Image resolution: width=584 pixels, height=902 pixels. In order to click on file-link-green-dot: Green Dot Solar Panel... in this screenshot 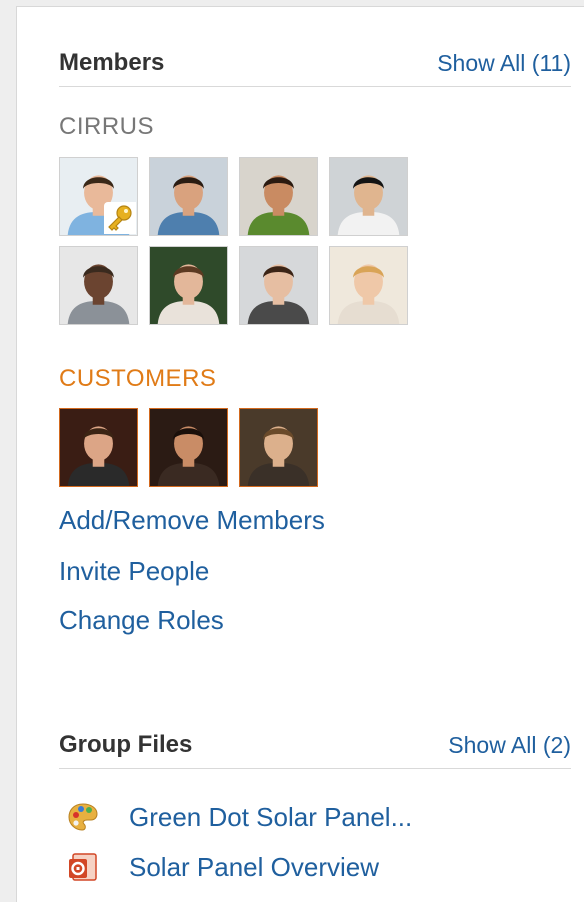, I will do `click(270, 817)`.